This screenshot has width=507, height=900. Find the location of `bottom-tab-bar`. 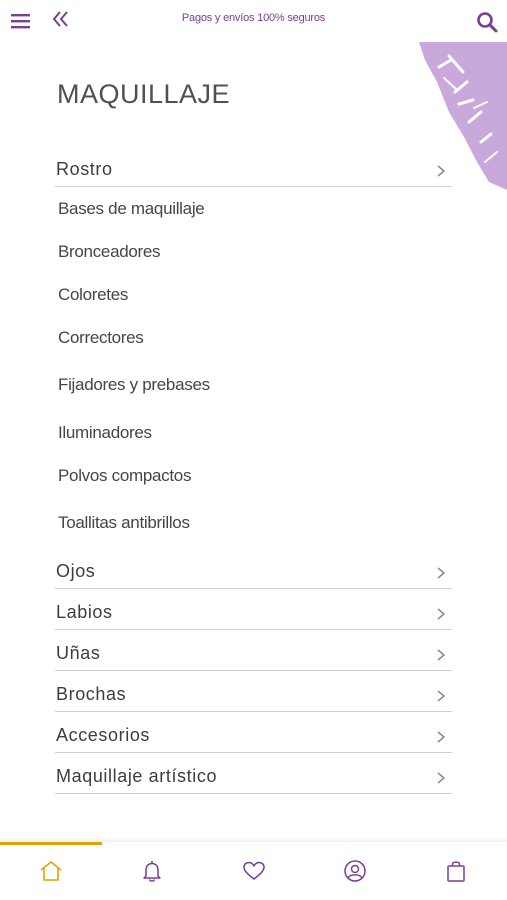

bottom-tab-bar is located at coordinates (253, 871).